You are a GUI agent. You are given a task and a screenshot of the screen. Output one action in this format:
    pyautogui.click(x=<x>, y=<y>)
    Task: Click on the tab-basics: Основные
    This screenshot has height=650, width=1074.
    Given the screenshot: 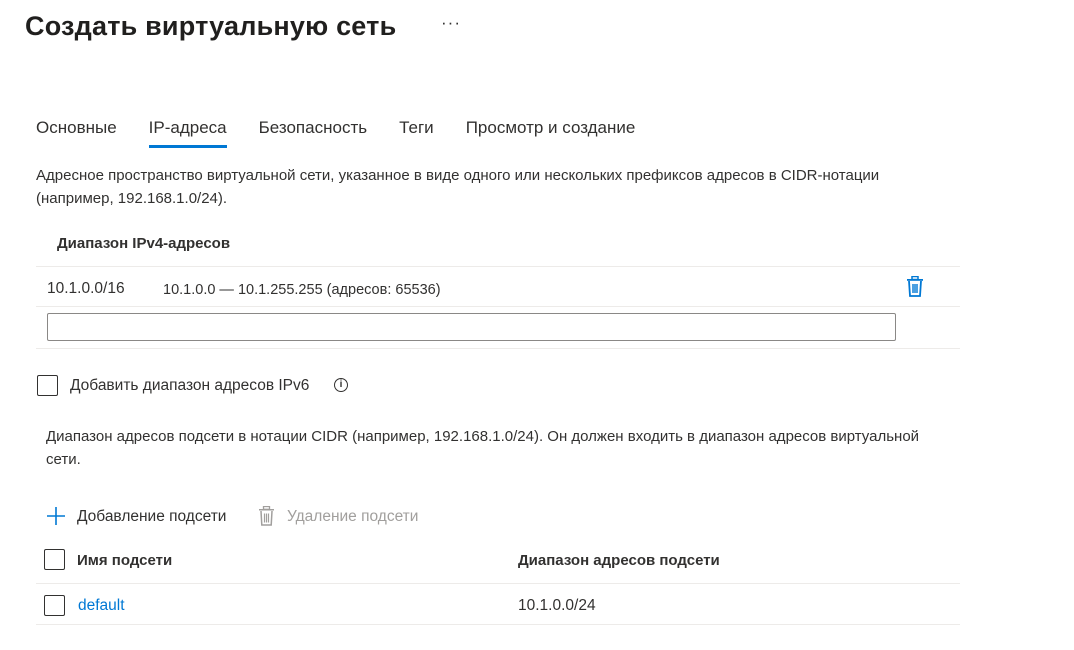 What is the action you would take?
    pyautogui.click(x=76, y=131)
    